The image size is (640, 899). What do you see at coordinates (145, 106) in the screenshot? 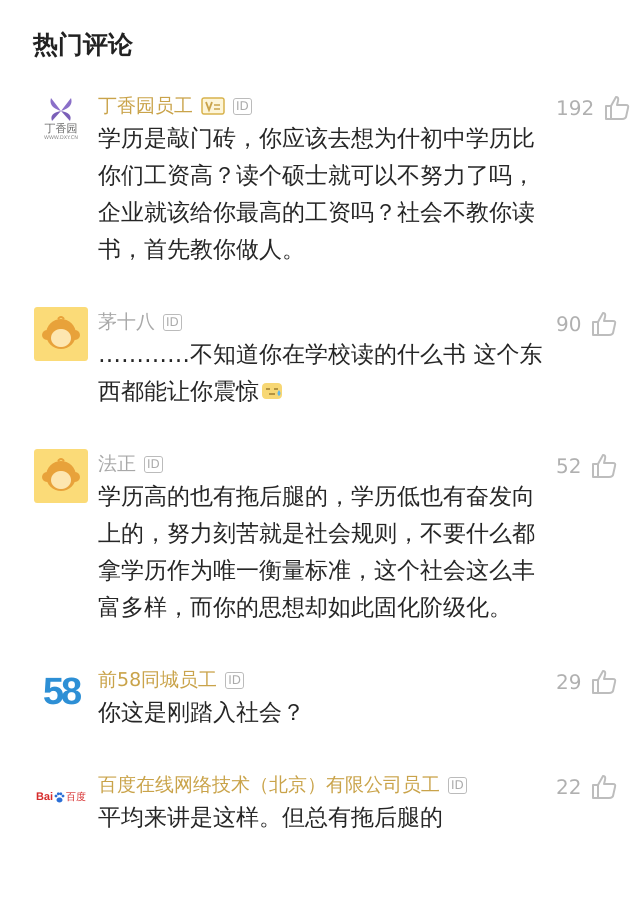
I see `user-name: 丁香园员工` at bounding box center [145, 106].